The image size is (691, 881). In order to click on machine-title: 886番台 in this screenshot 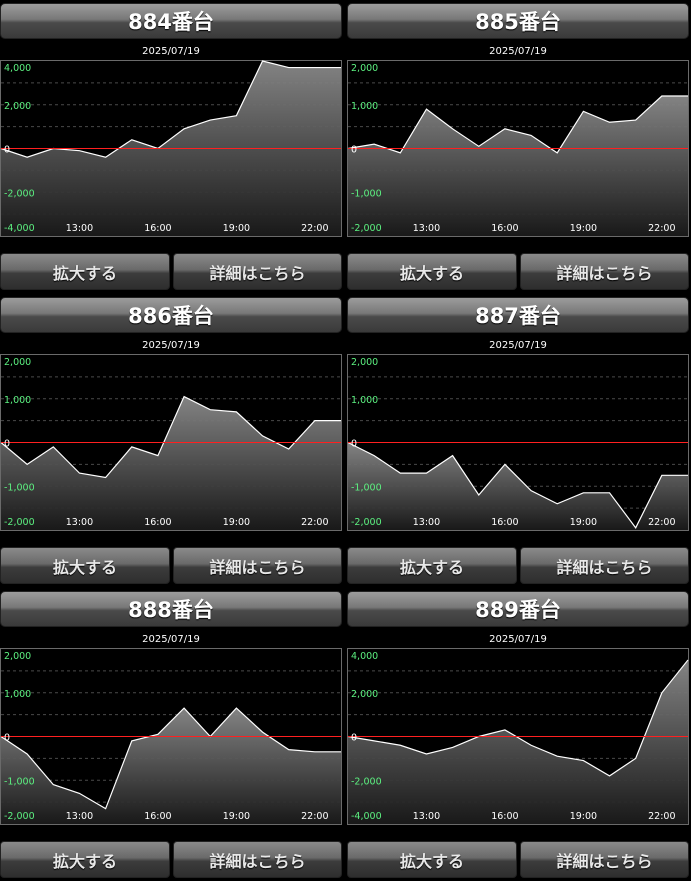, I will do `click(171, 315)`.